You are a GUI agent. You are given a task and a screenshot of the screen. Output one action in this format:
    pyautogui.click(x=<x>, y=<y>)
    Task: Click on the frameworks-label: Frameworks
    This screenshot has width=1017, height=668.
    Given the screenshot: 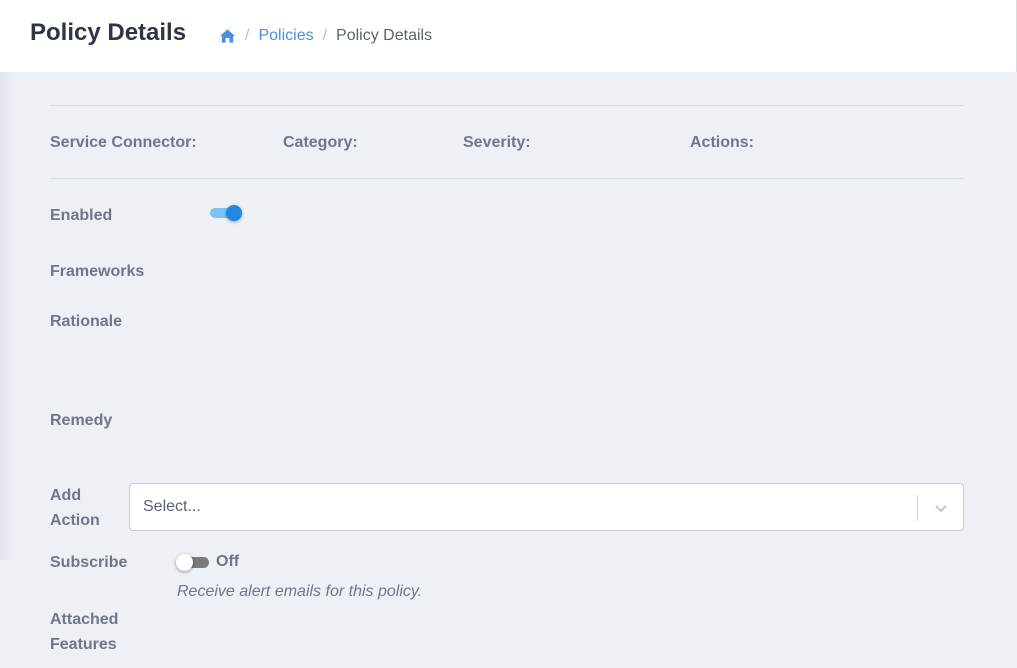 What is the action you would take?
    pyautogui.click(x=97, y=271)
    